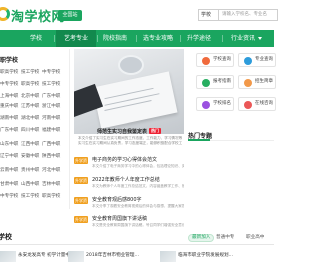 This screenshot has height=262, width=320. Describe the element at coordinates (52, 106) in the screenshot. I see `sidebar-link: 浙江中职` at that location.